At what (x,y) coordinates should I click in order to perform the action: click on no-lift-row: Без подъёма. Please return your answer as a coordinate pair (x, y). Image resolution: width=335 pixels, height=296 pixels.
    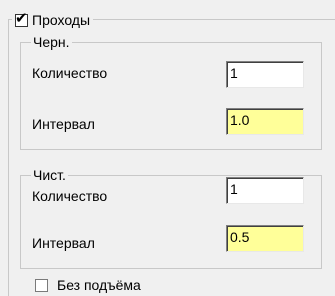
    Looking at the image, I should click on (88, 285).